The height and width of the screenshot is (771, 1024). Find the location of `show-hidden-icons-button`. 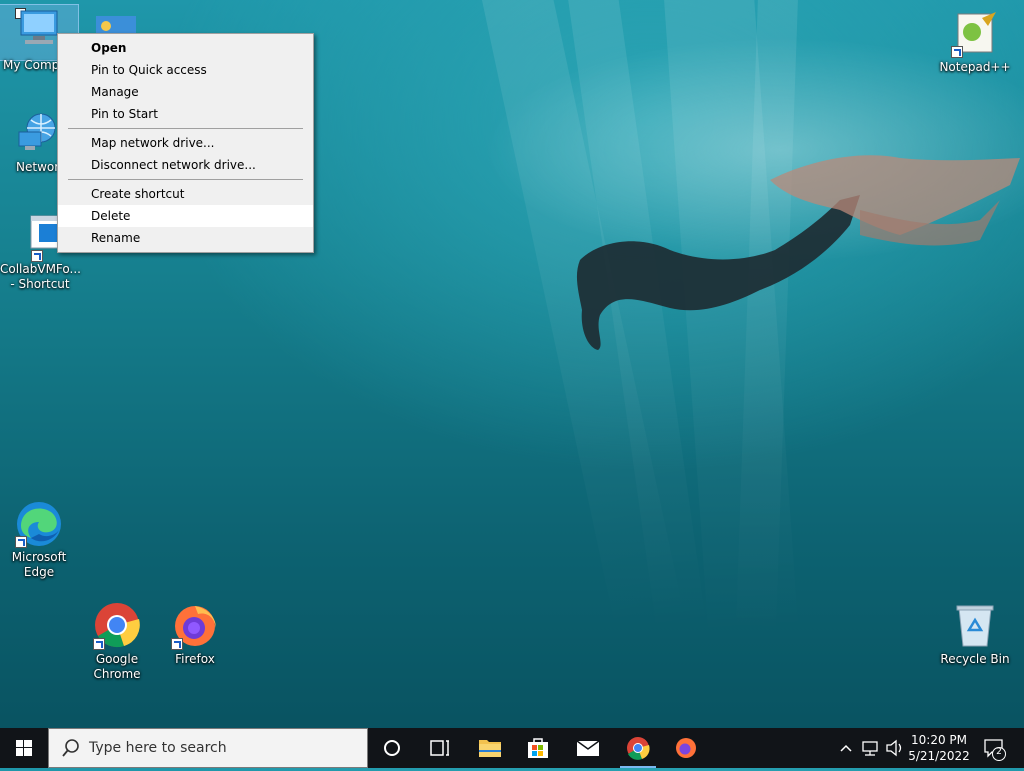

show-hidden-icons-button is located at coordinates (846, 748).